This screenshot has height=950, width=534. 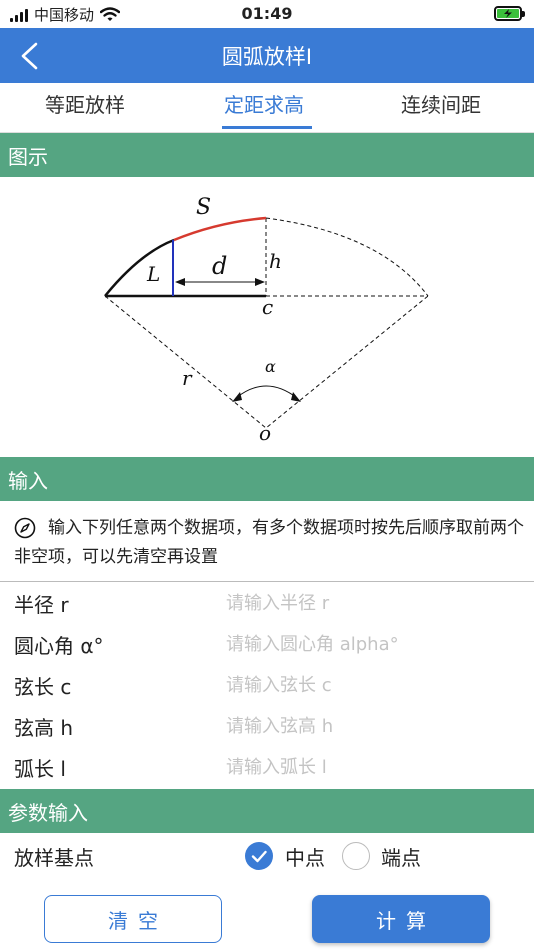 I want to click on field-chord-height: 弦高 h, so click(x=267, y=726).